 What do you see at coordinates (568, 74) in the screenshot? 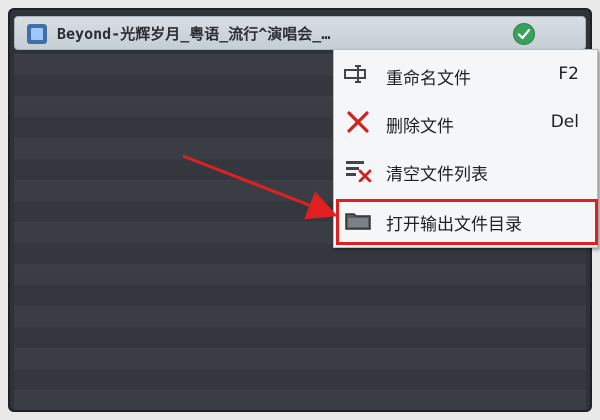
I see `menu-item-shortcut: F2` at bounding box center [568, 74].